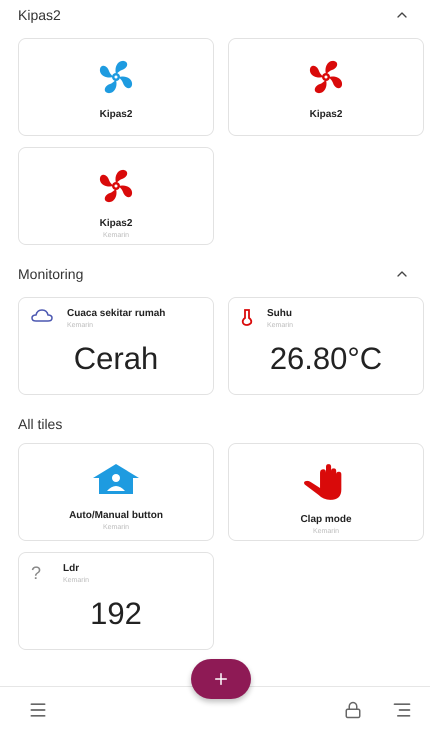  Describe the element at coordinates (42, 315) in the screenshot. I see `cloud-icon` at that location.